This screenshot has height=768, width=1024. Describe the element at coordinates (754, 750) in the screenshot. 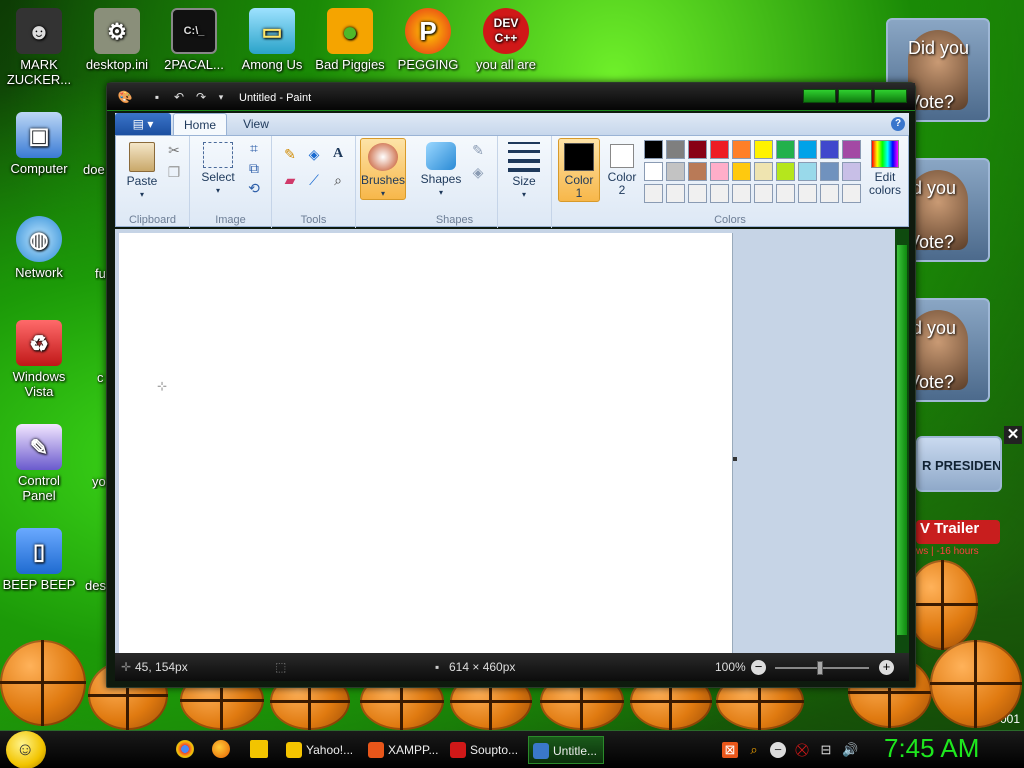

I see `search-tray-icon: ⌕` at that location.